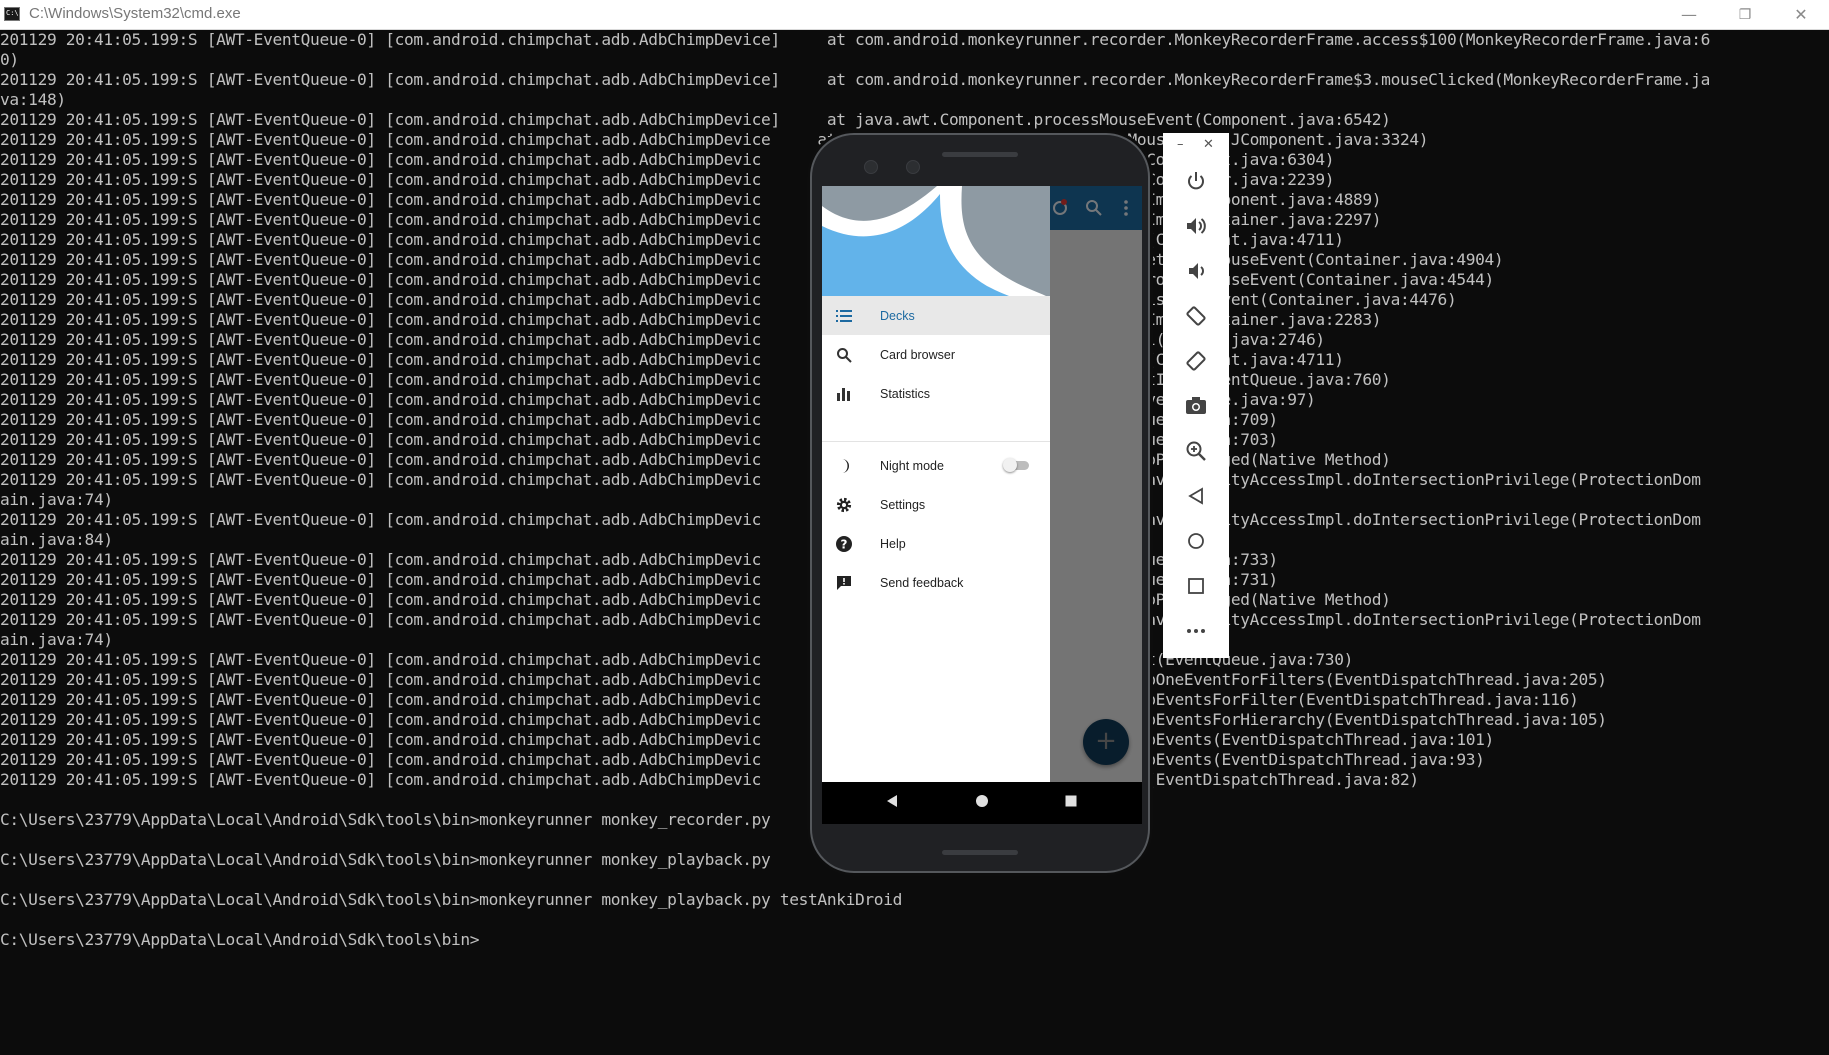  What do you see at coordinates (844, 466) in the screenshot?
I see `moon-icon` at bounding box center [844, 466].